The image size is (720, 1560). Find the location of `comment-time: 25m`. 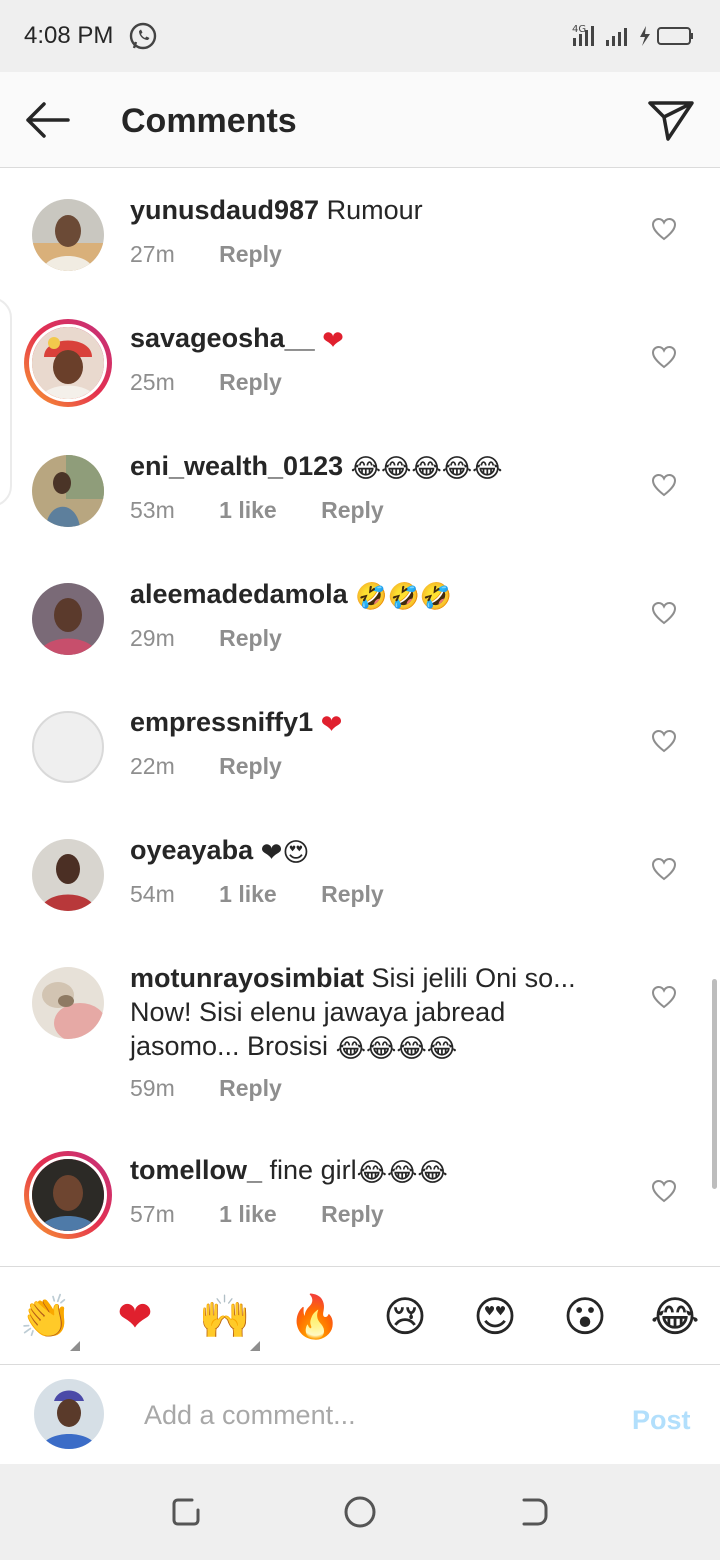

comment-time: 25m is located at coordinates (152, 382).